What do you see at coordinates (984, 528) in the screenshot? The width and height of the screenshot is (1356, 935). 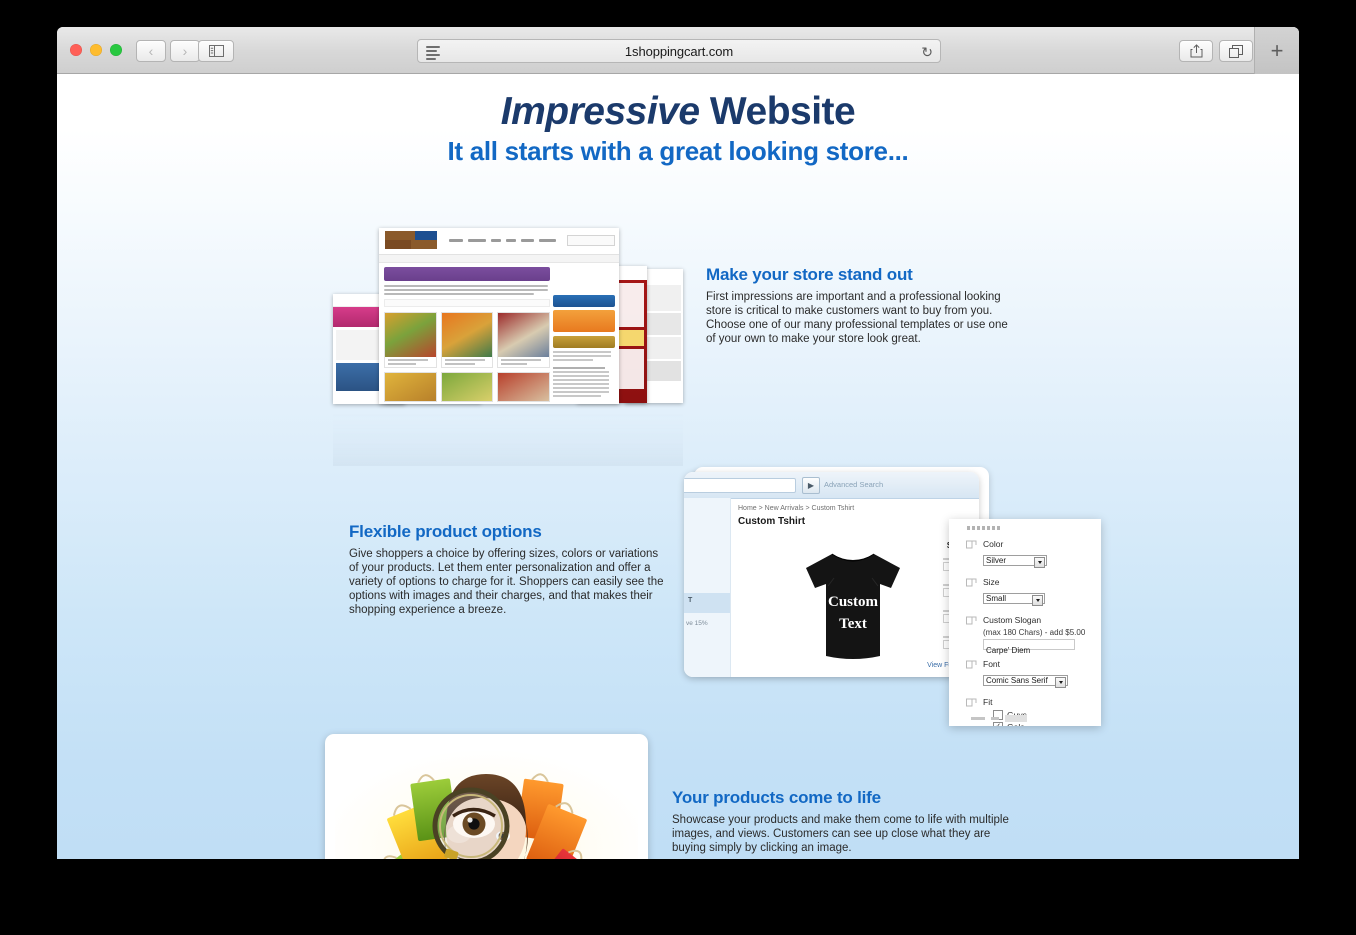 I see `panel-blurred-heading` at bounding box center [984, 528].